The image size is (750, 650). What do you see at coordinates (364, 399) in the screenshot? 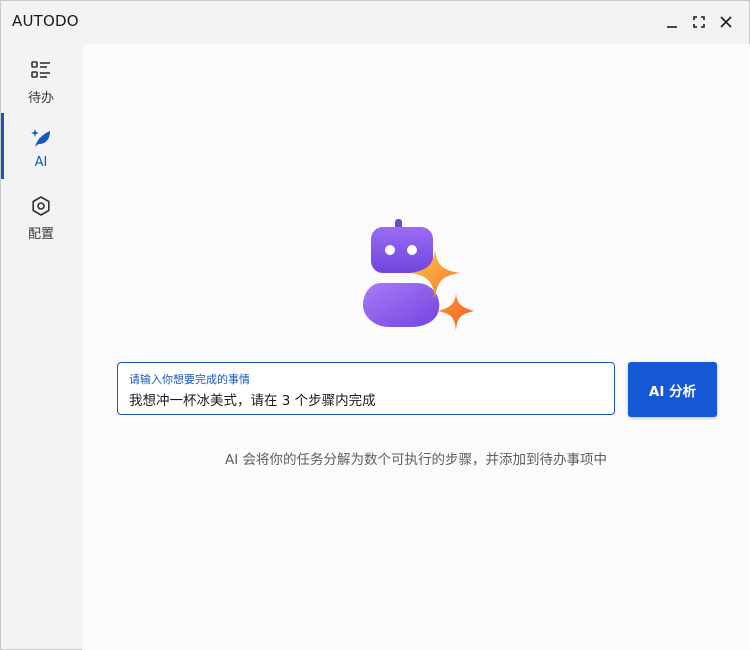
I see `task-input-value: 我想冲一杯冰美式，请在 3 个步骤内完成` at bounding box center [364, 399].